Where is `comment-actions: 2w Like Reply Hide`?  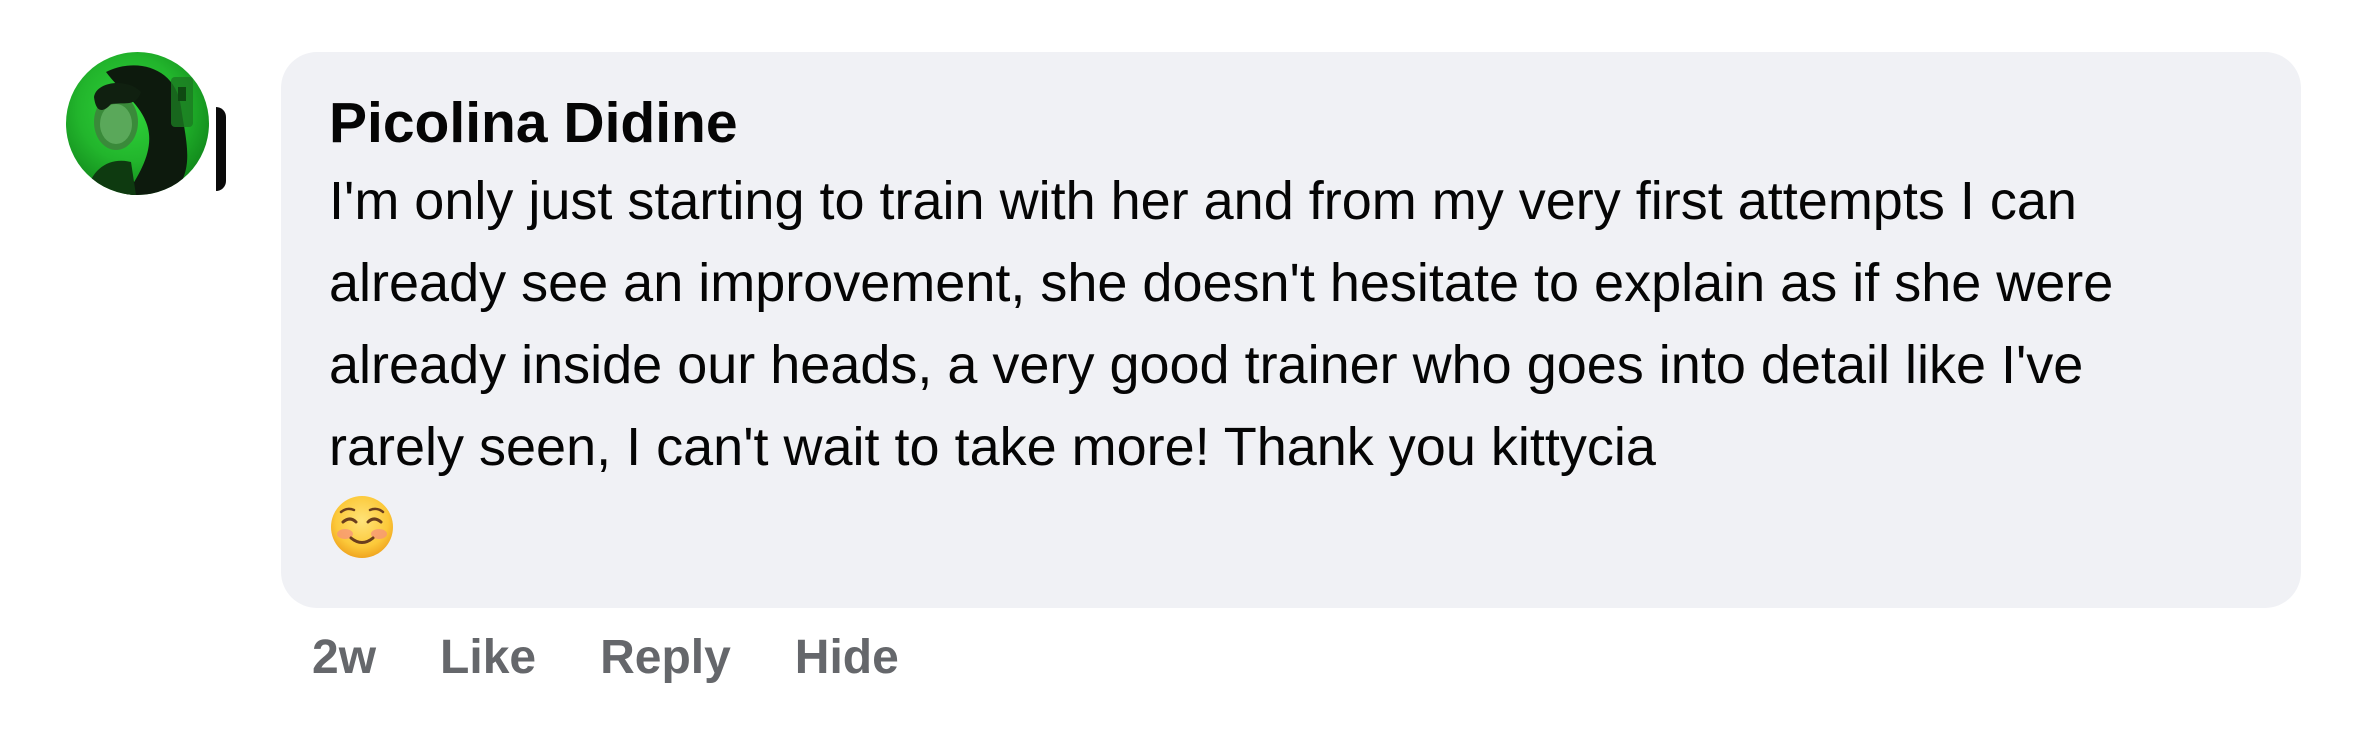
comment-actions: 2w Like Reply Hide is located at coordinates (605, 657).